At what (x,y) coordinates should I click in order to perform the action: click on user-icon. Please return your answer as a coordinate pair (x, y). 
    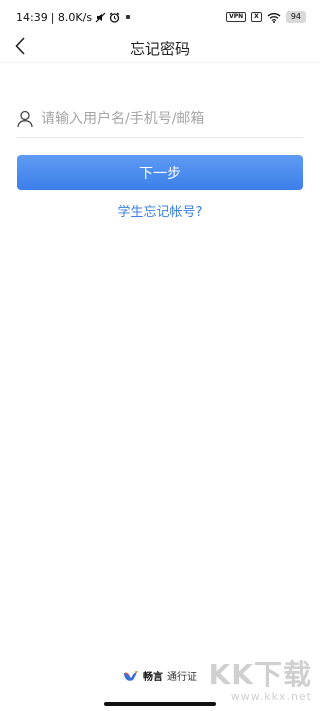
    Looking at the image, I should click on (25, 119).